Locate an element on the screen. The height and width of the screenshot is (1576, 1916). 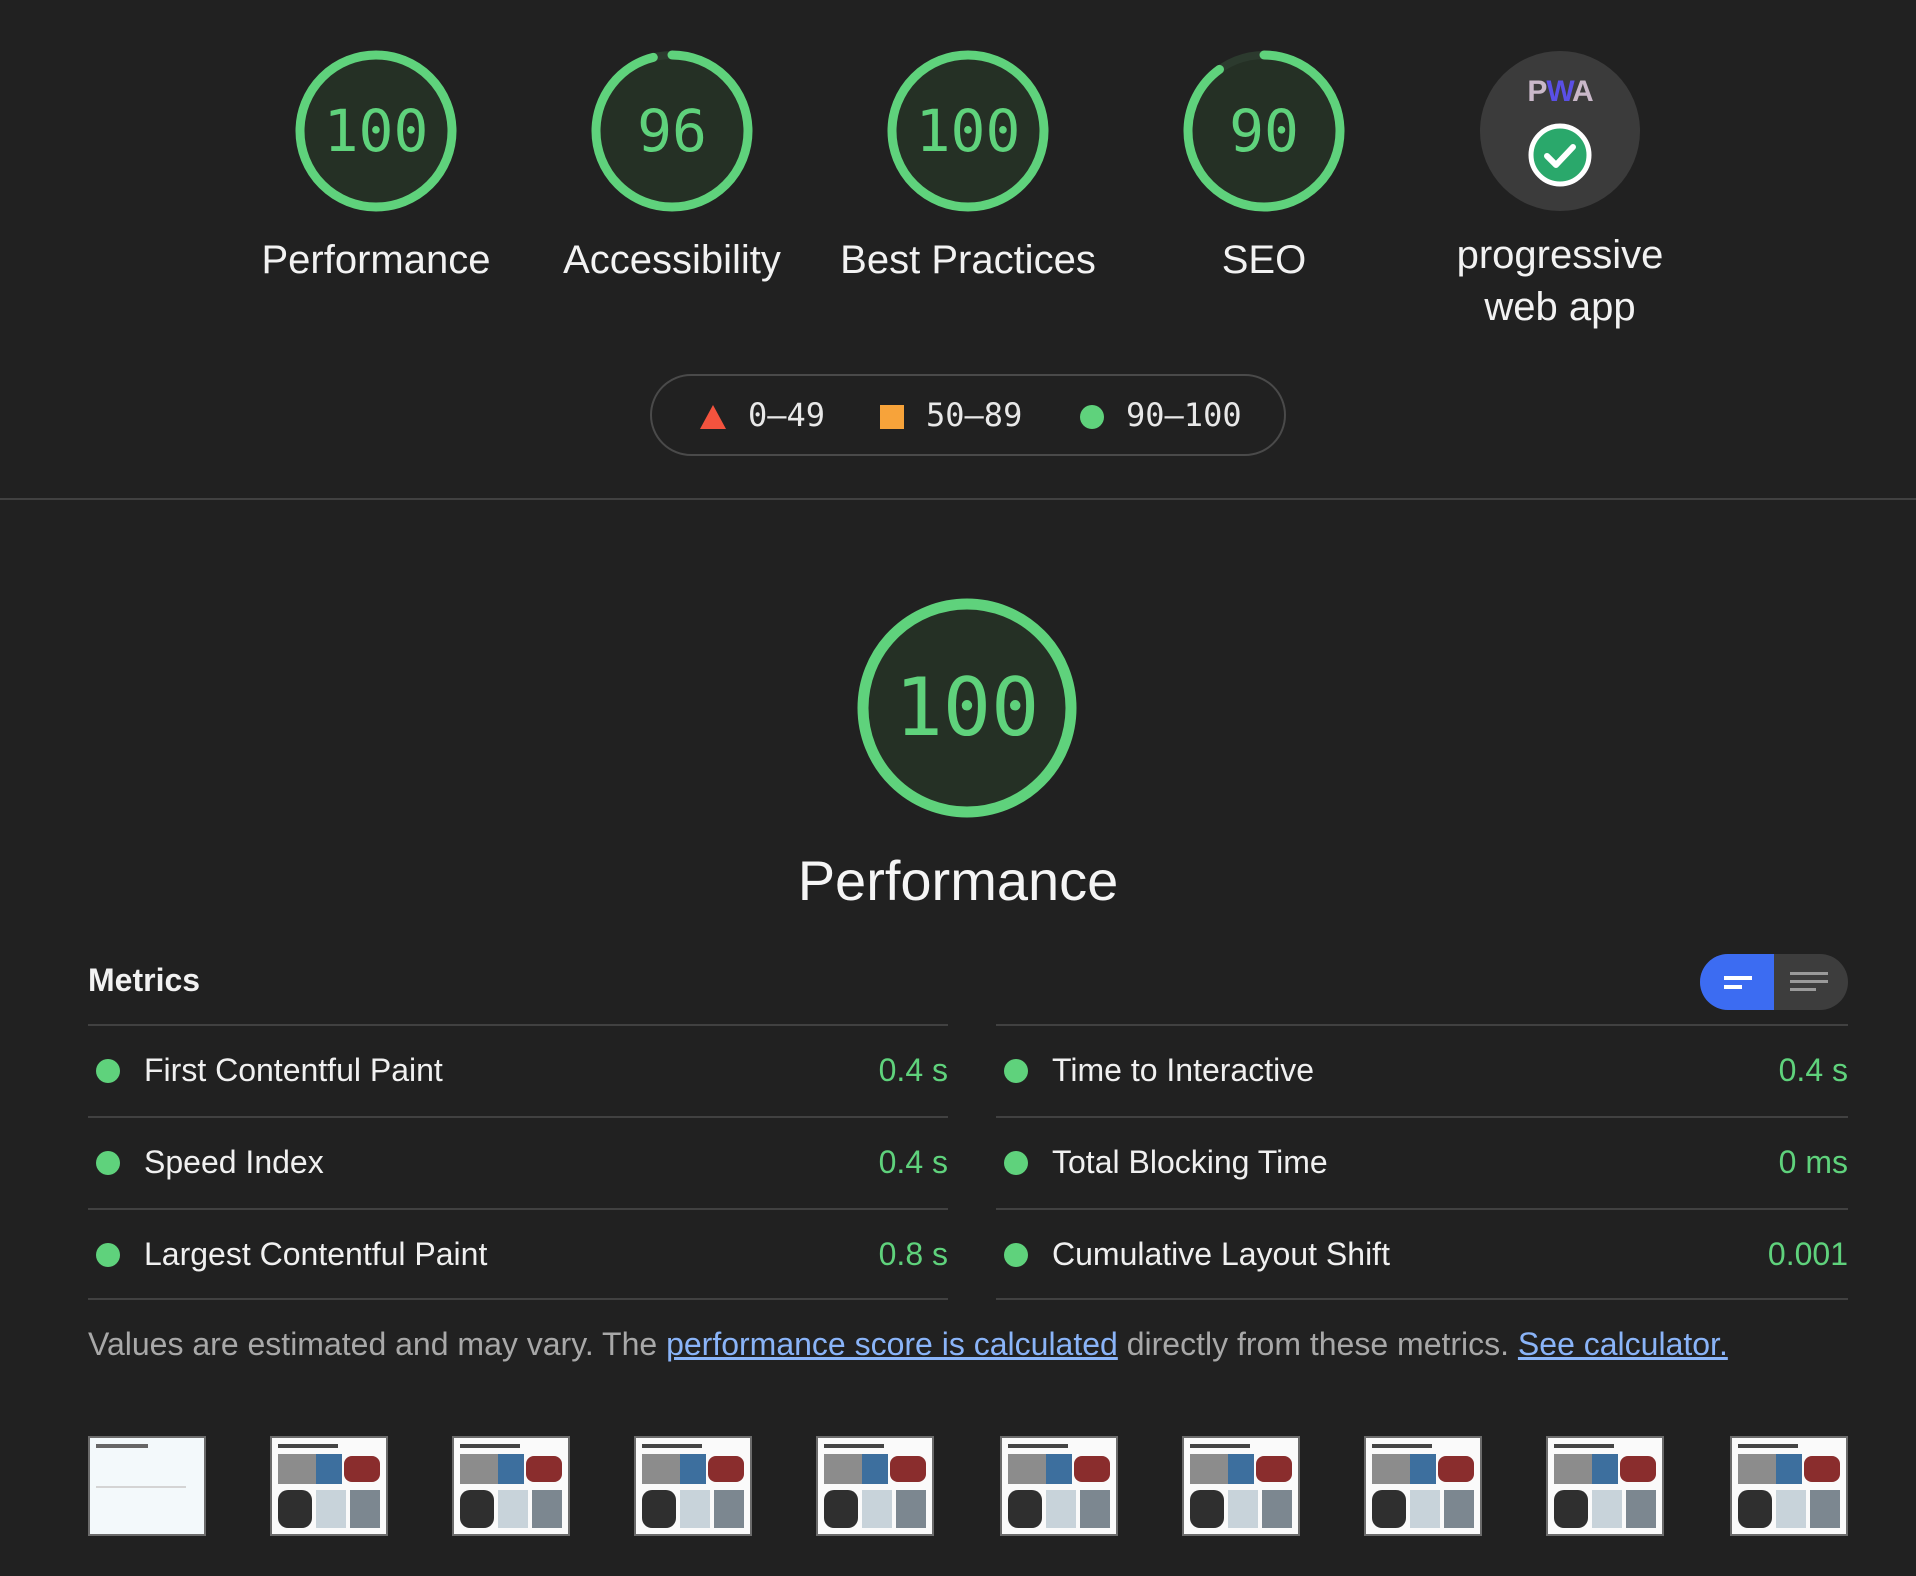
expanded-view-button is located at coordinates (1811, 982).